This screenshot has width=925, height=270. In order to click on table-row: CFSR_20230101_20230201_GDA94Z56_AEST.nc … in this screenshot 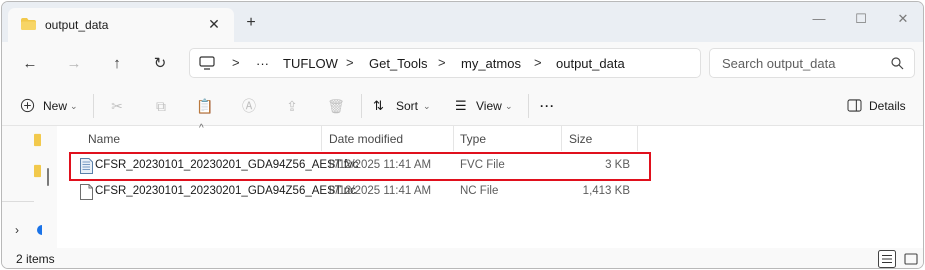, I will do `click(354, 192)`.